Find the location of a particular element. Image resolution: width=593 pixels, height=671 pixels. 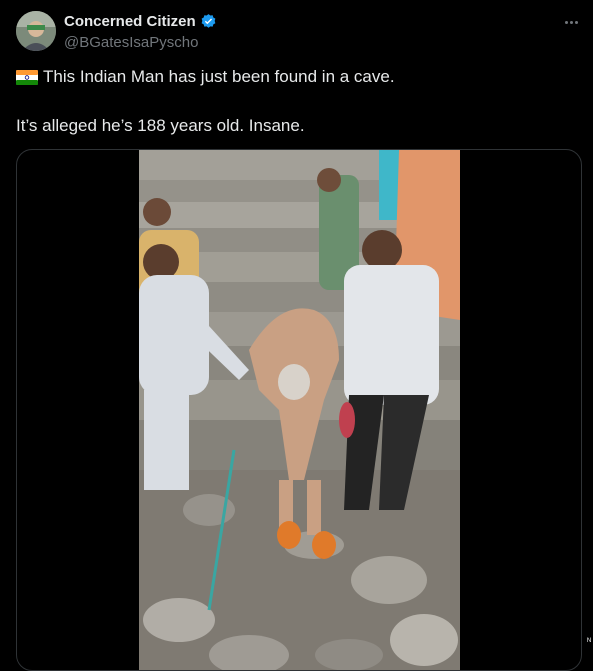

author-handle: @BGatesIsaPyscho is located at coordinates (131, 42).